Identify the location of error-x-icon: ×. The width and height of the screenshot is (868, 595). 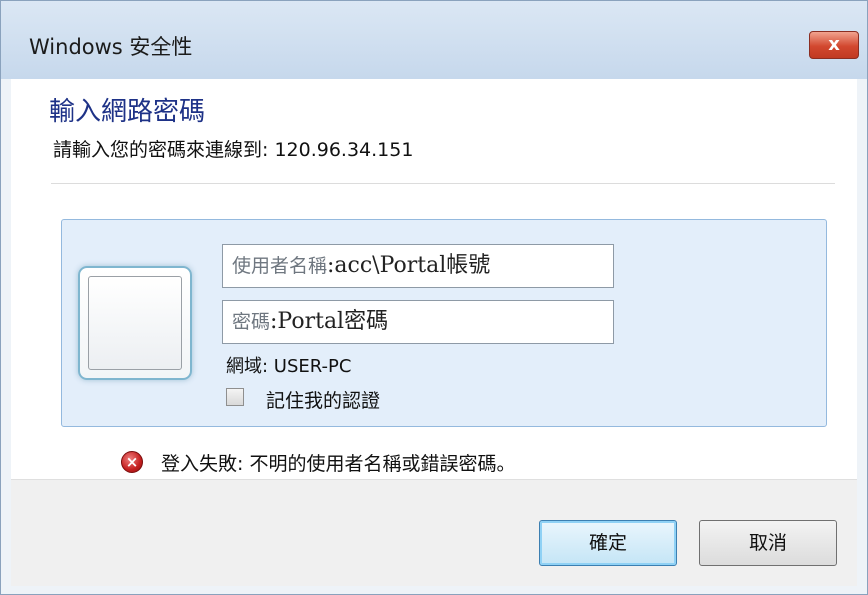
(132, 462).